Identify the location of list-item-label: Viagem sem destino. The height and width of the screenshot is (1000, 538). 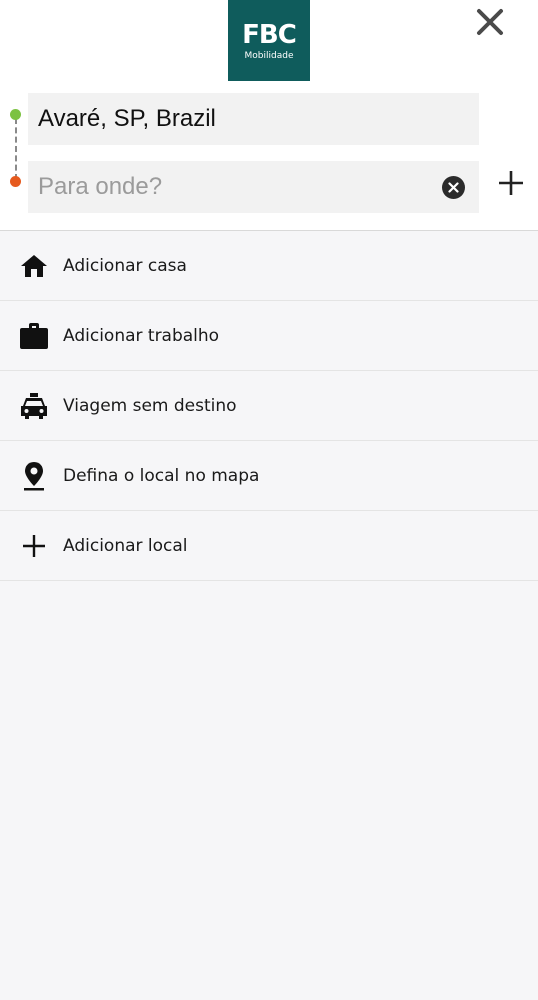
(150, 406).